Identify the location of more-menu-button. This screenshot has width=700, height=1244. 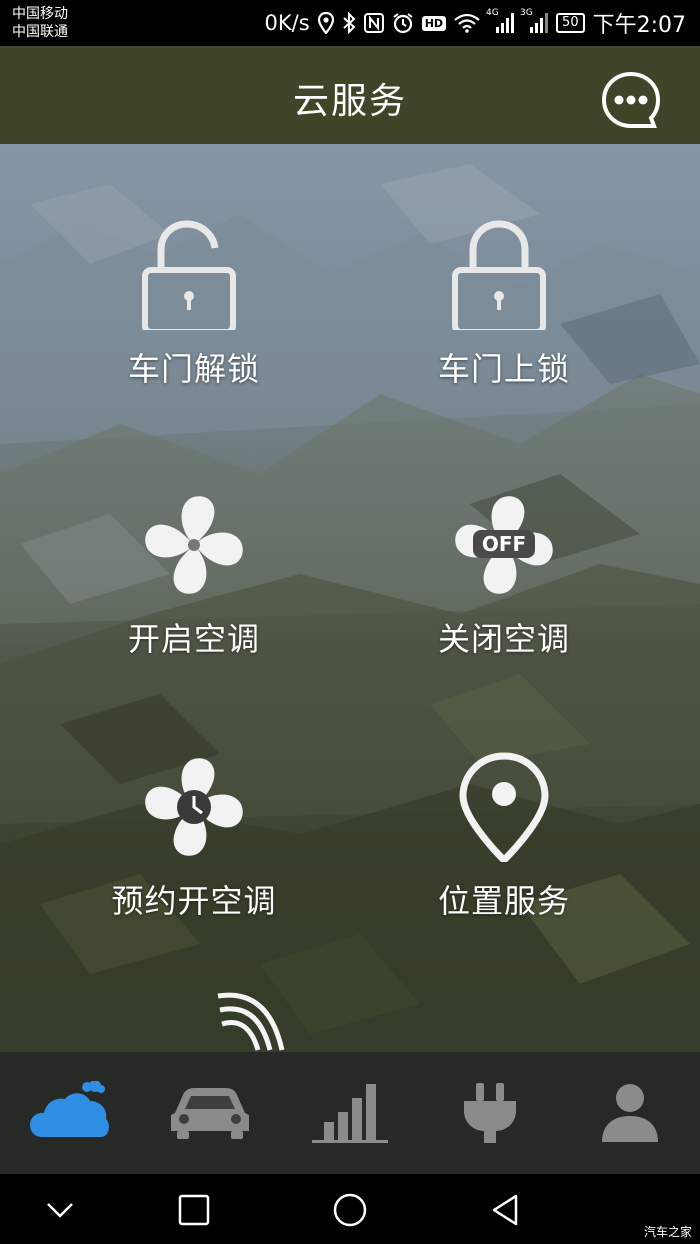
(631, 101).